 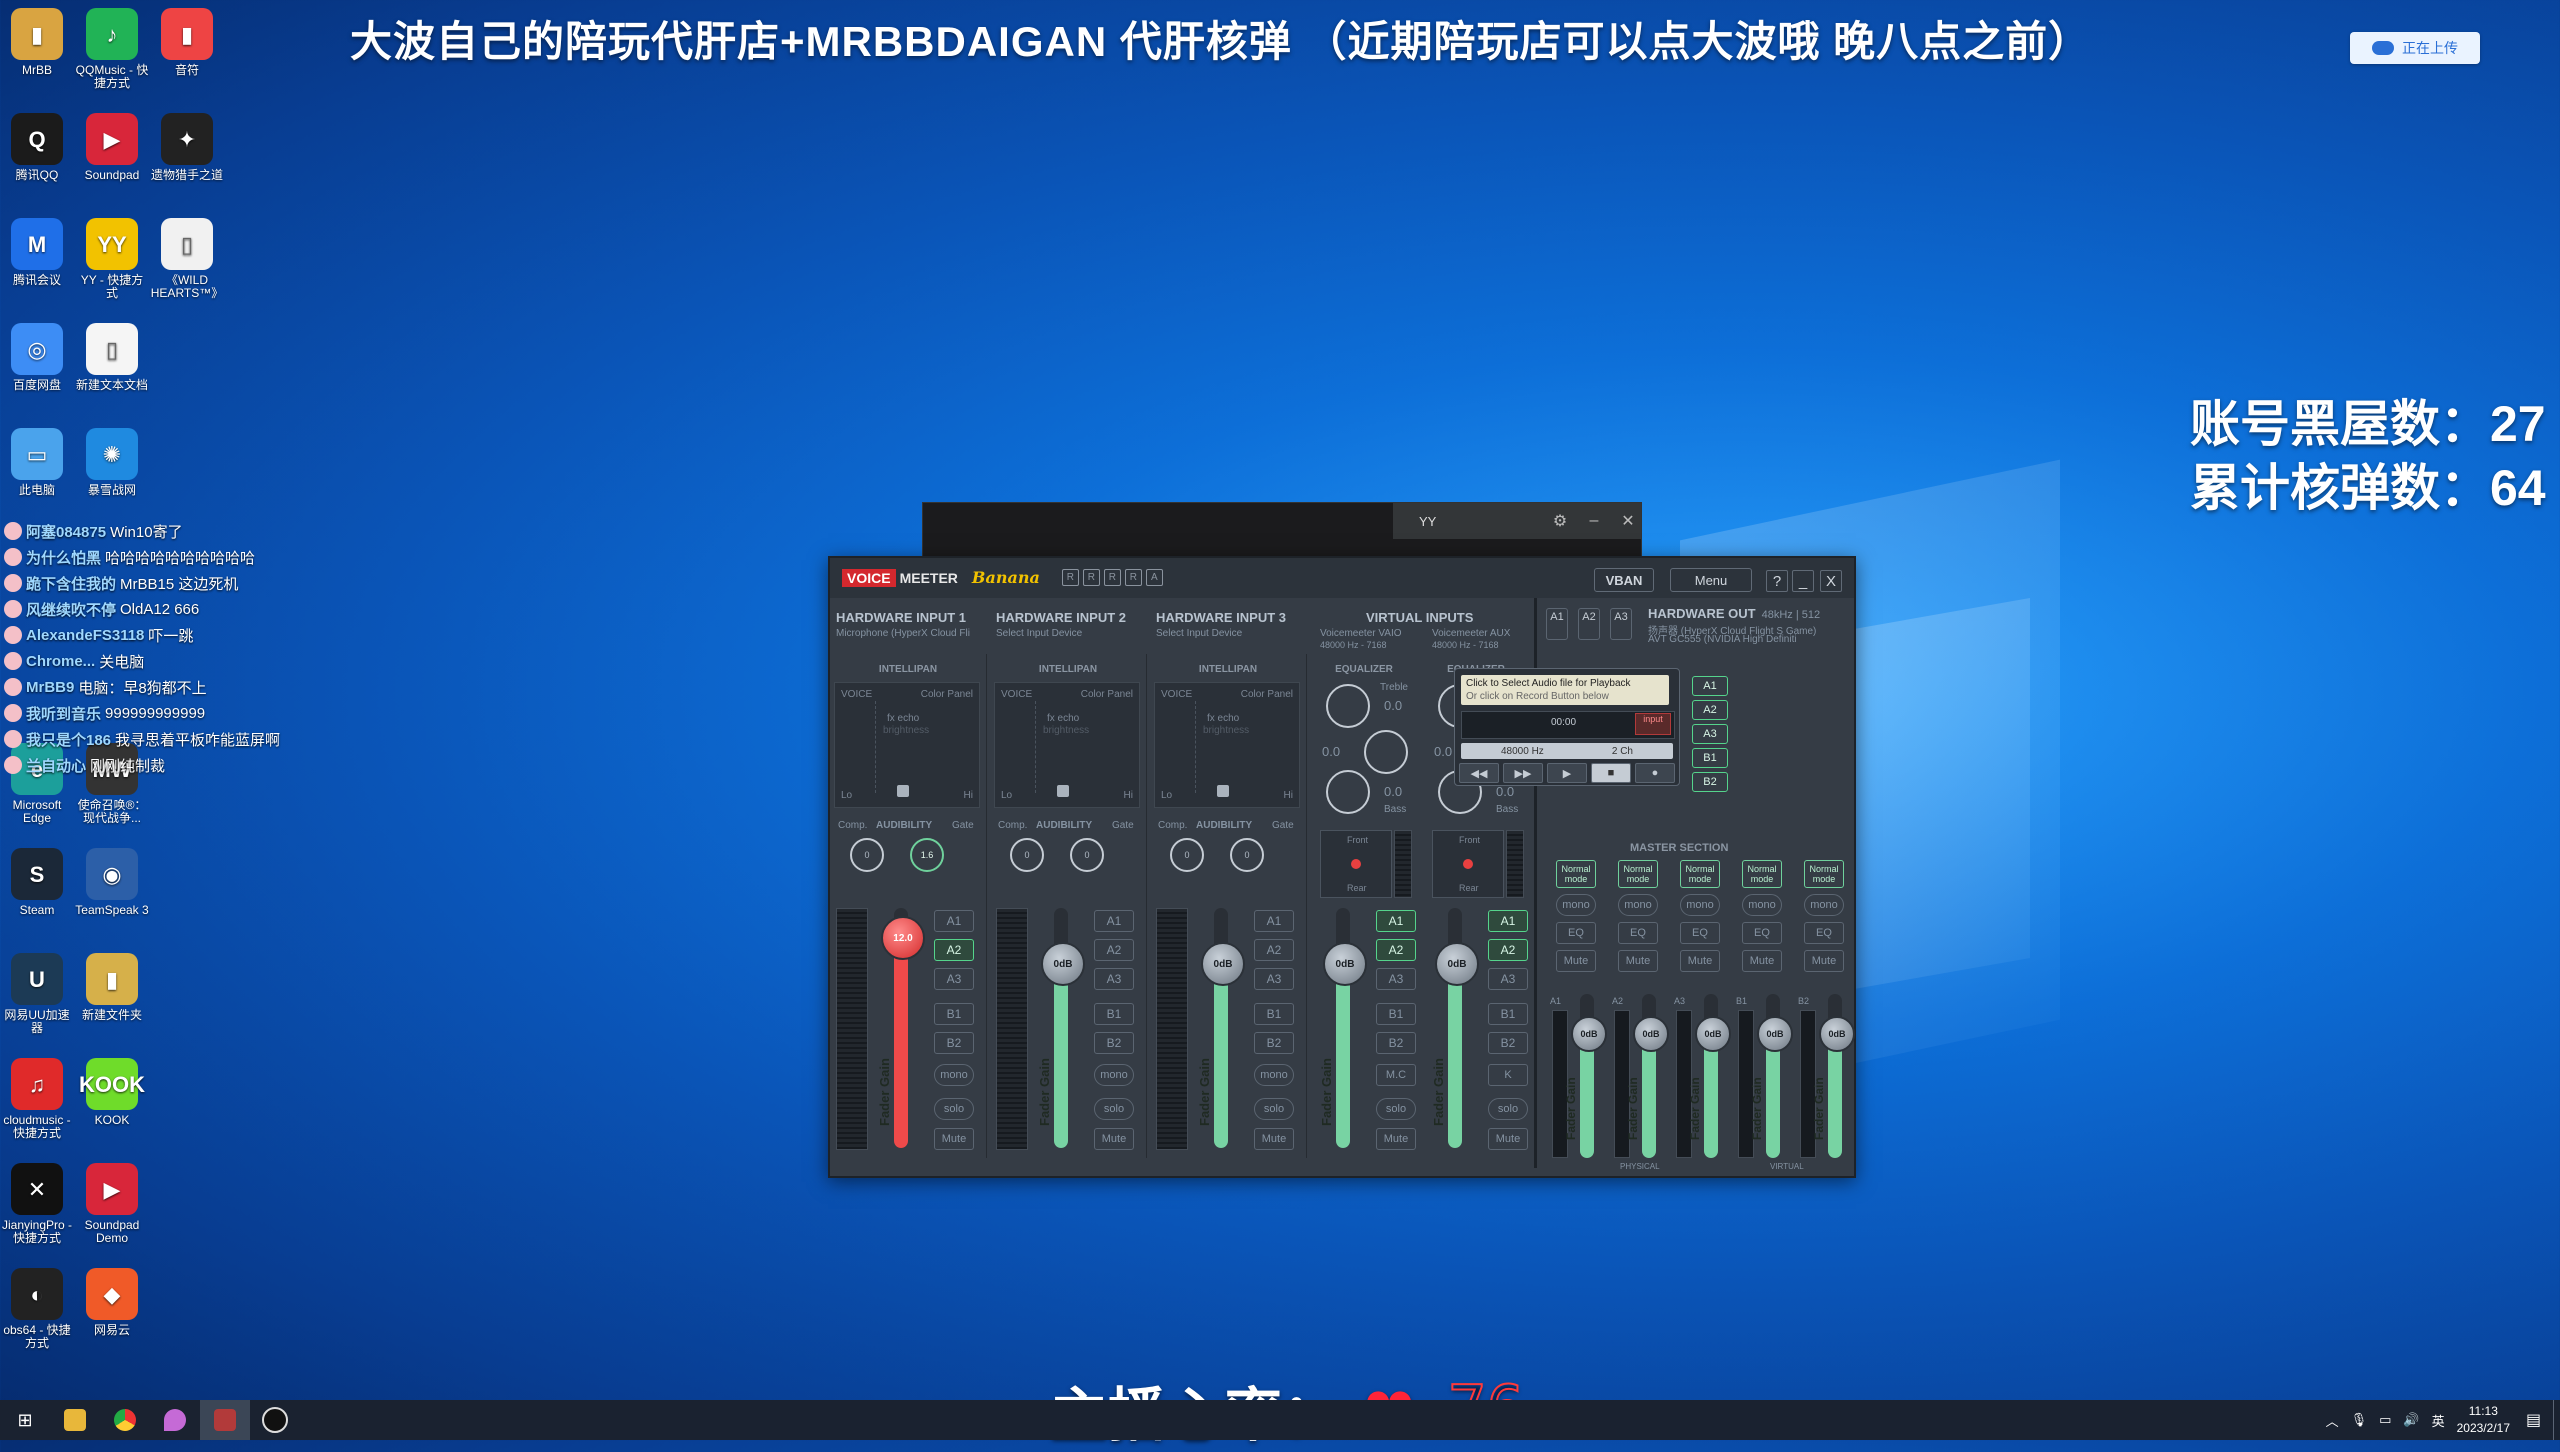 I want to click on fast-forward-button: ▶▶, so click(x=1523, y=773).